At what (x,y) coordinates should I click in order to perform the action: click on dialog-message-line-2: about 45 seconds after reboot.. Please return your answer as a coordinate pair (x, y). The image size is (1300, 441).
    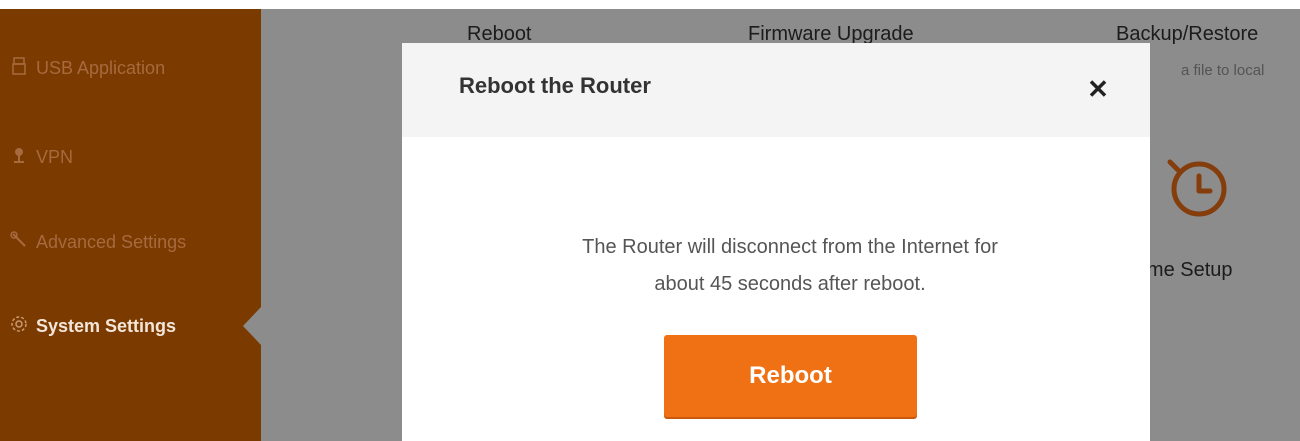
    Looking at the image, I should click on (790, 284).